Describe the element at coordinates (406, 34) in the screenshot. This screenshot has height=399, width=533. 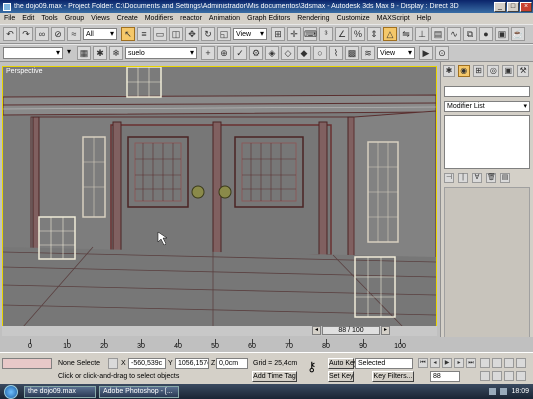
I see `mirror-icon: ⇋` at that location.